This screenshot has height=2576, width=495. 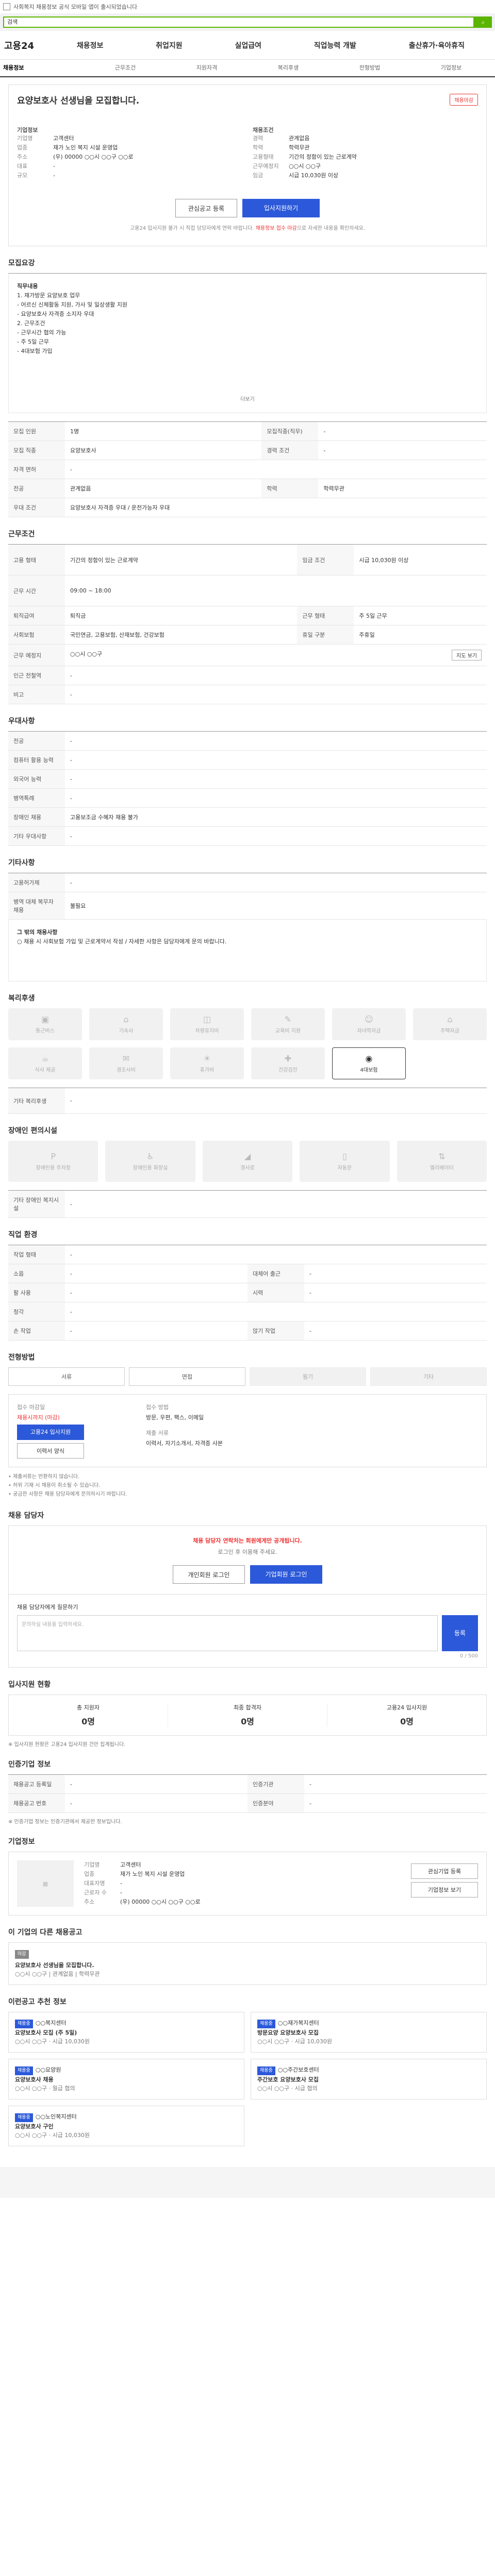 What do you see at coordinates (437, 45) in the screenshot?
I see `gnb-item-leave: 출산휴가·육아휴직` at bounding box center [437, 45].